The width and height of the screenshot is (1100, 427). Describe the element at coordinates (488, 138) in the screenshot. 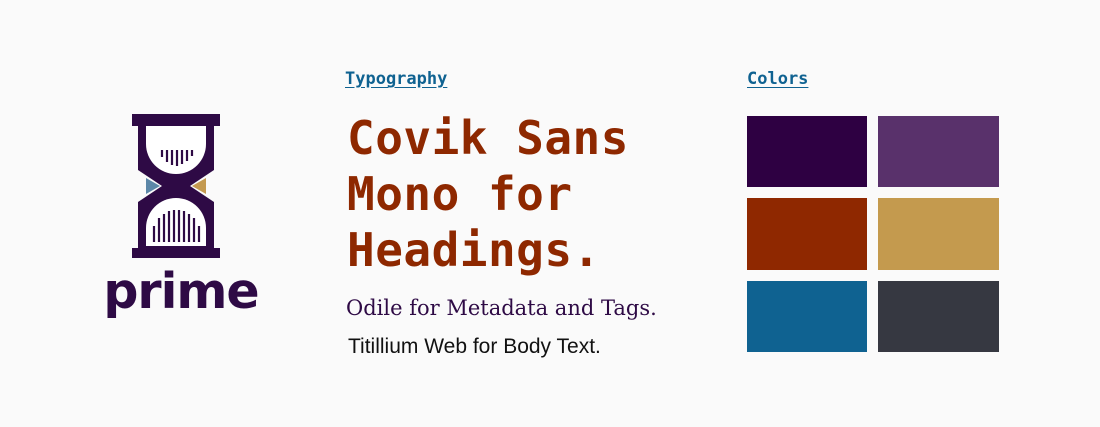

I see `heading-sample-line: Covik Sans` at that location.